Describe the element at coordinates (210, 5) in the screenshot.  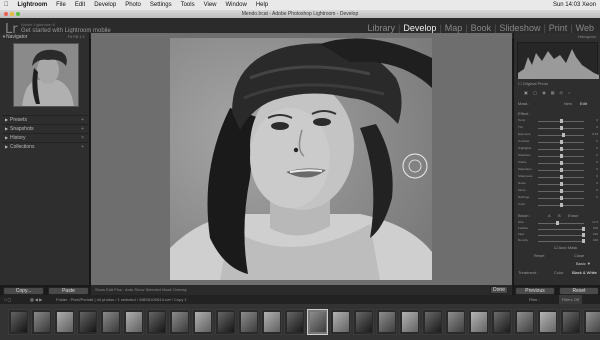
I see `menu-view: View` at that location.